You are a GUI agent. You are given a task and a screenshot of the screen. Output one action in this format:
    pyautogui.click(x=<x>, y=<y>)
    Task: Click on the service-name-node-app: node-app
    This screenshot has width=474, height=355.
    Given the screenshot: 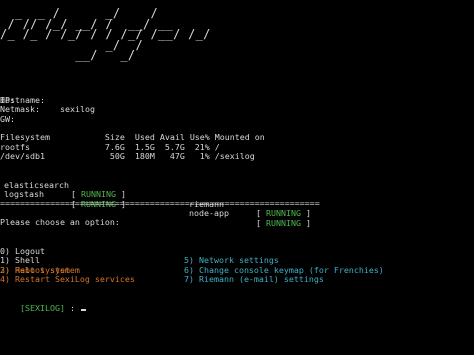 What is the action you would take?
    pyautogui.click(x=209, y=213)
    